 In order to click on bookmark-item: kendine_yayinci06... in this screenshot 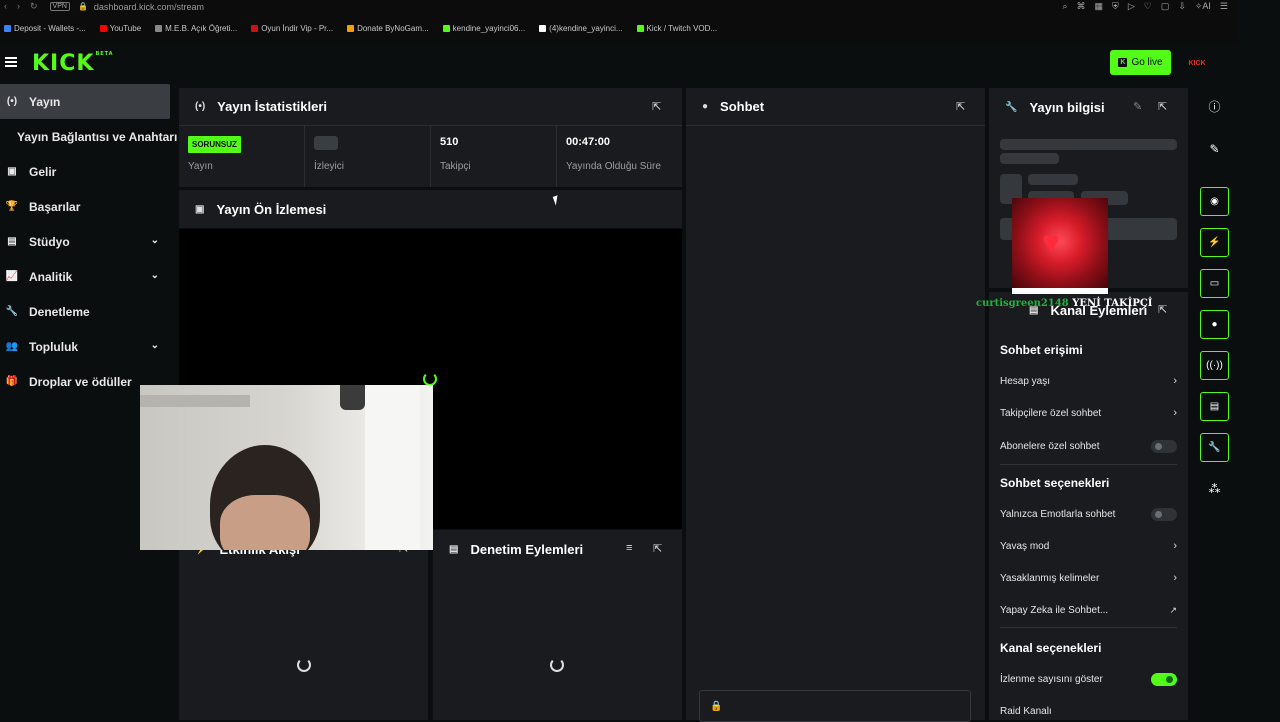, I will do `click(483, 28)`.